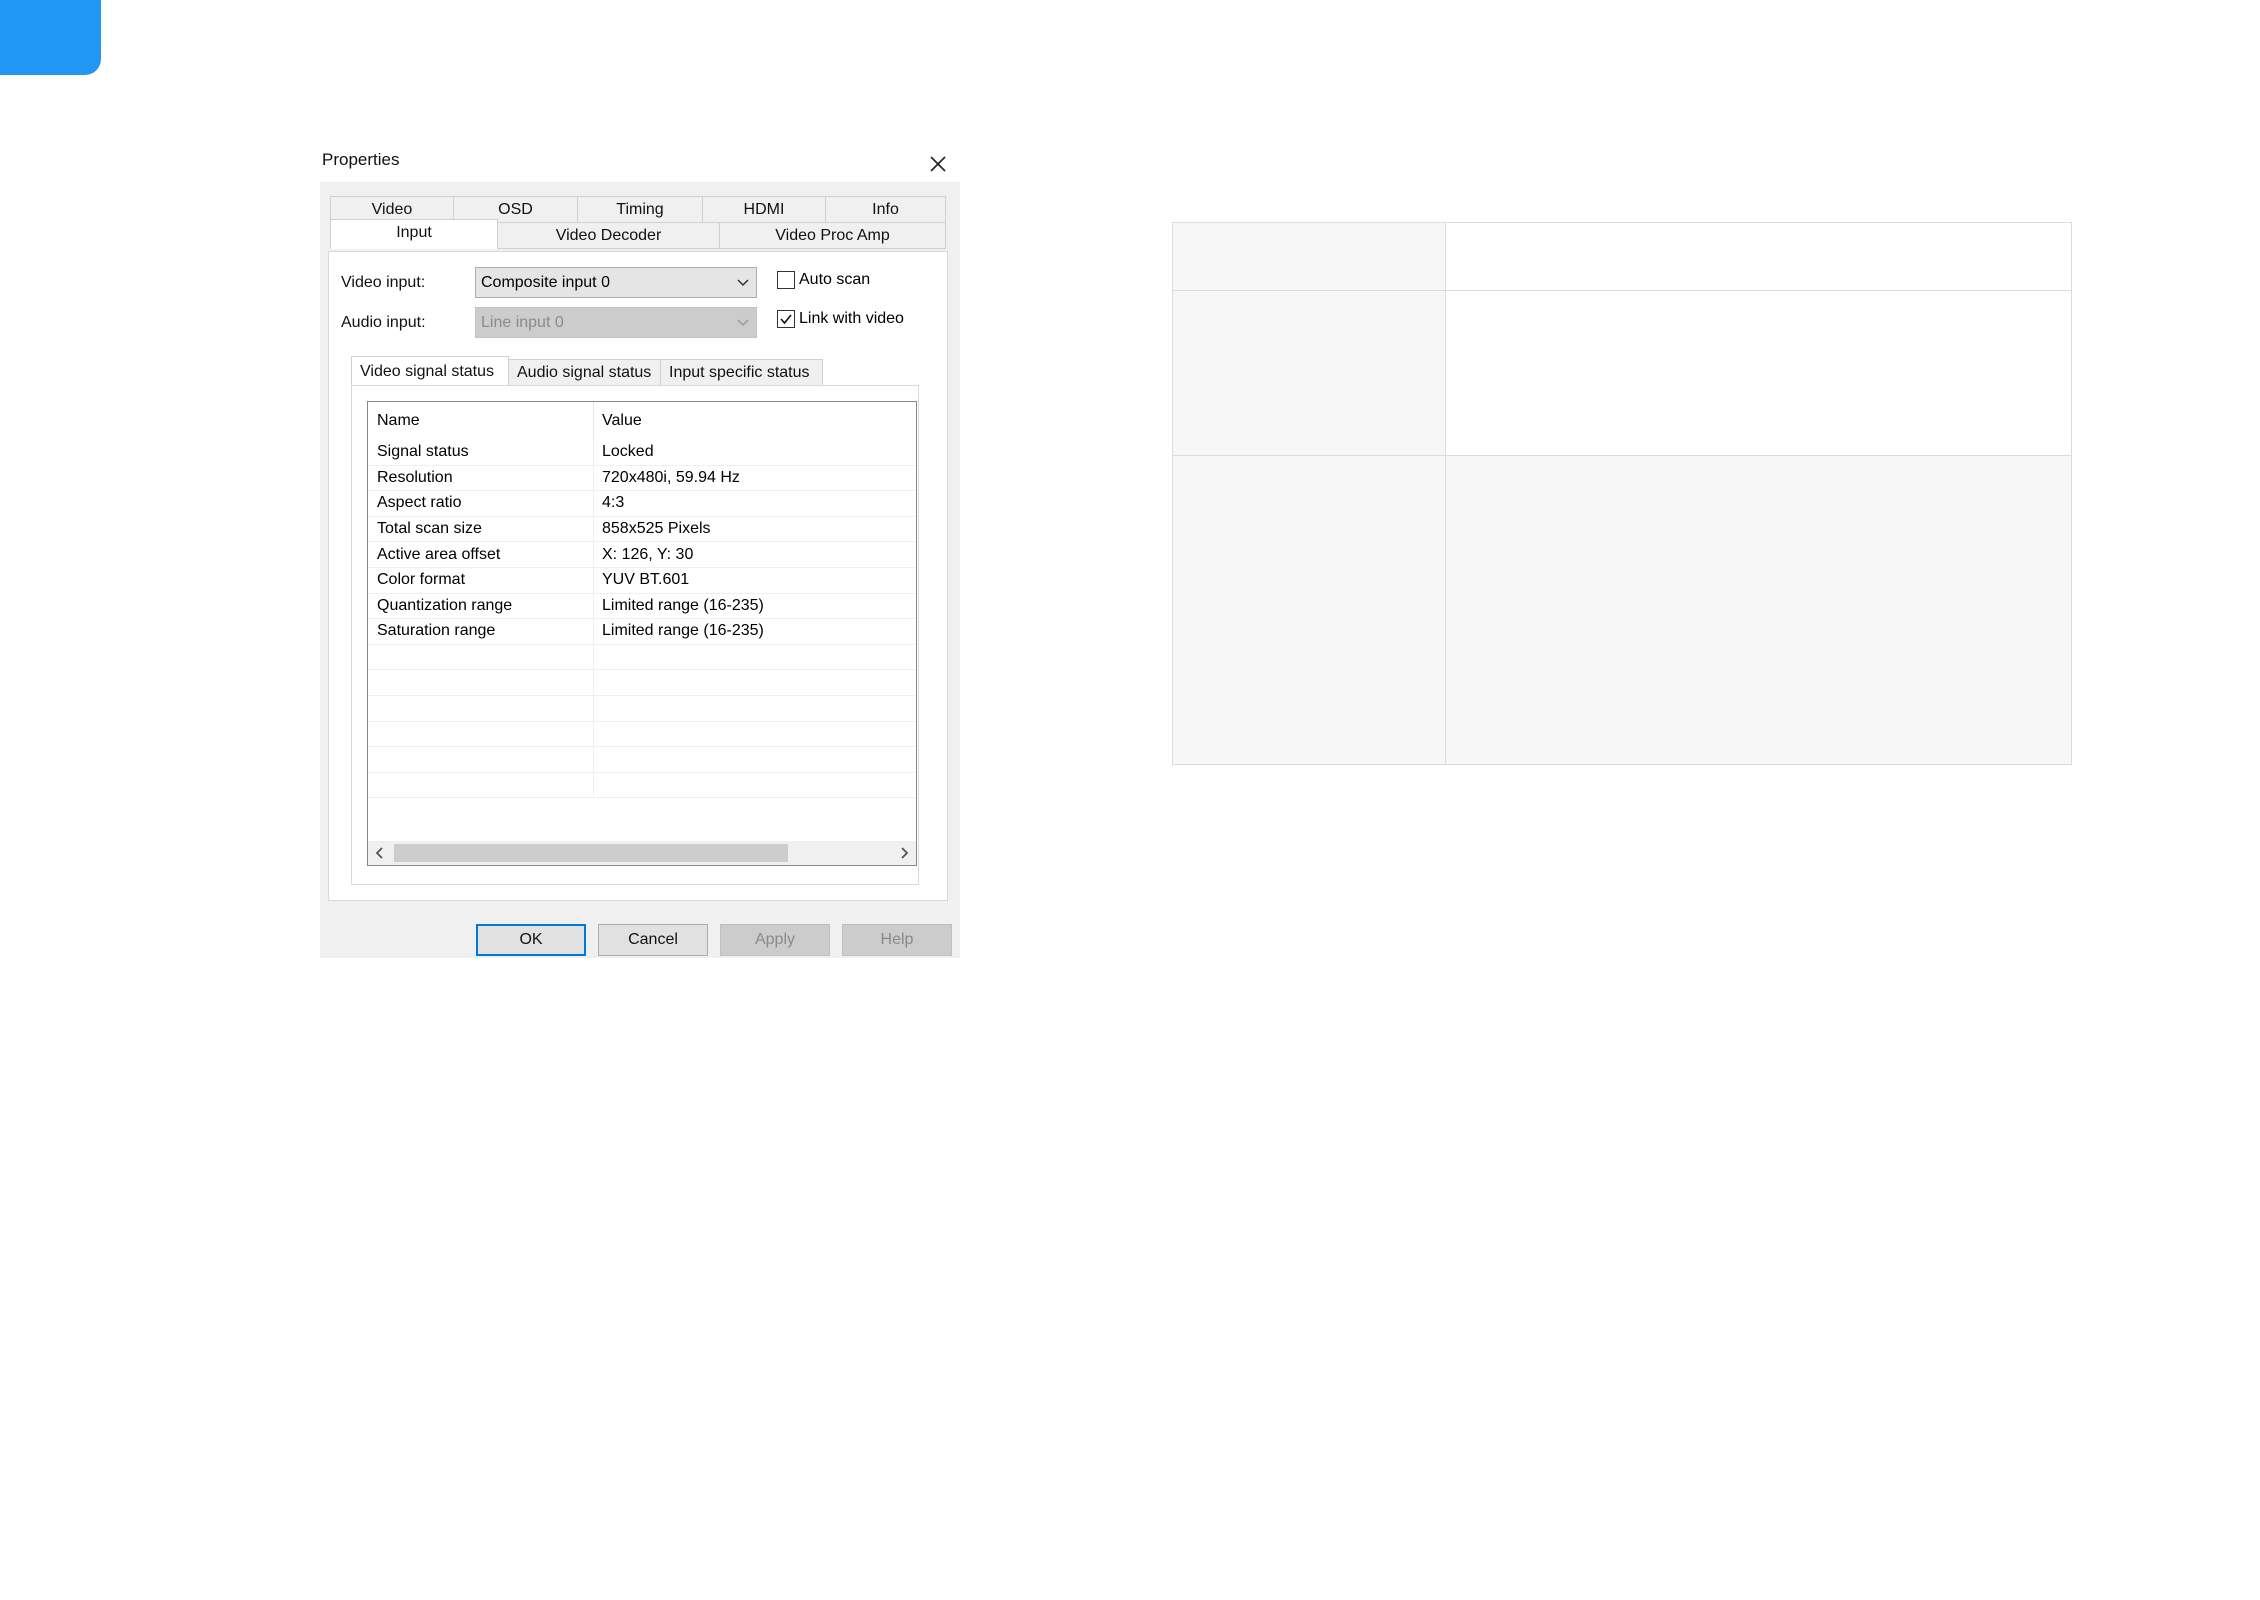  What do you see at coordinates (616, 282) in the screenshot?
I see `video-input-select: Composite input 0` at bounding box center [616, 282].